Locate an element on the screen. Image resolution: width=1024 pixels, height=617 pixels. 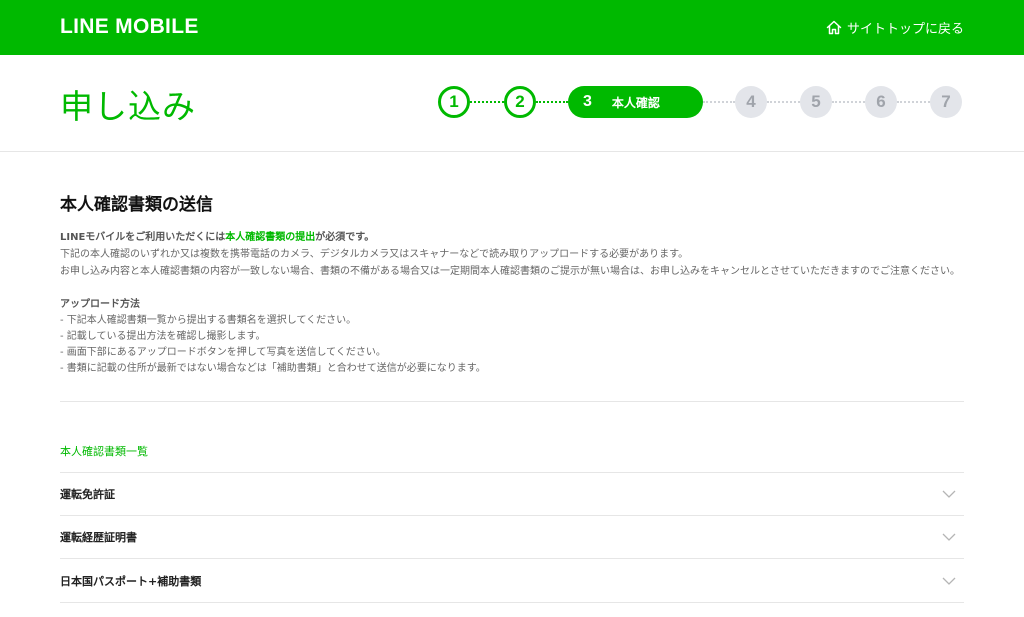
header-divider is located at coordinates (512, 151).